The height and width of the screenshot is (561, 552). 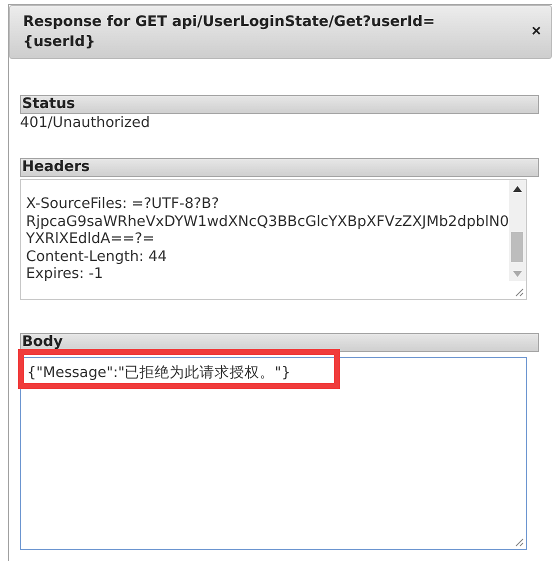 What do you see at coordinates (517, 247) in the screenshot?
I see `scrollbar-thumb` at bounding box center [517, 247].